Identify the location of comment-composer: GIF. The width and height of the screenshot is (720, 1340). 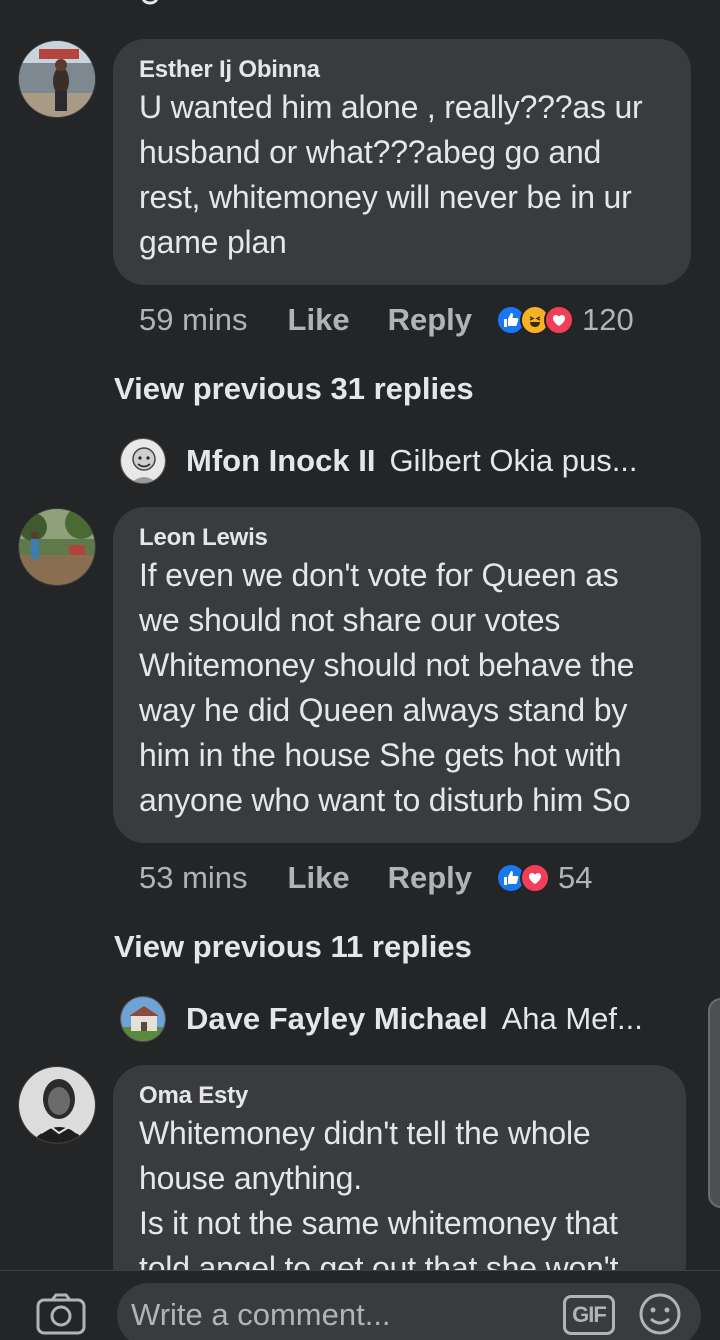
(360, 1305).